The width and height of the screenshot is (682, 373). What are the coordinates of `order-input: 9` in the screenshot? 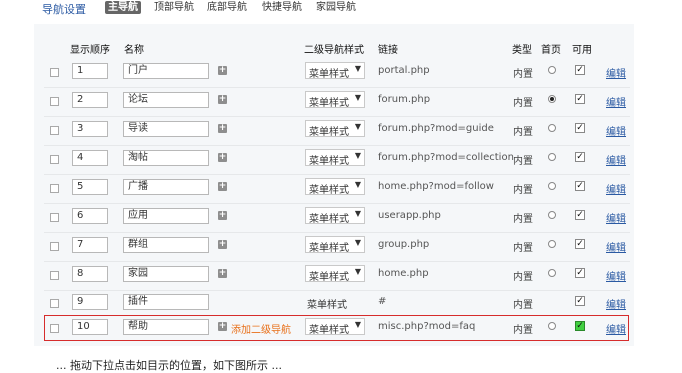 It's located at (90, 302).